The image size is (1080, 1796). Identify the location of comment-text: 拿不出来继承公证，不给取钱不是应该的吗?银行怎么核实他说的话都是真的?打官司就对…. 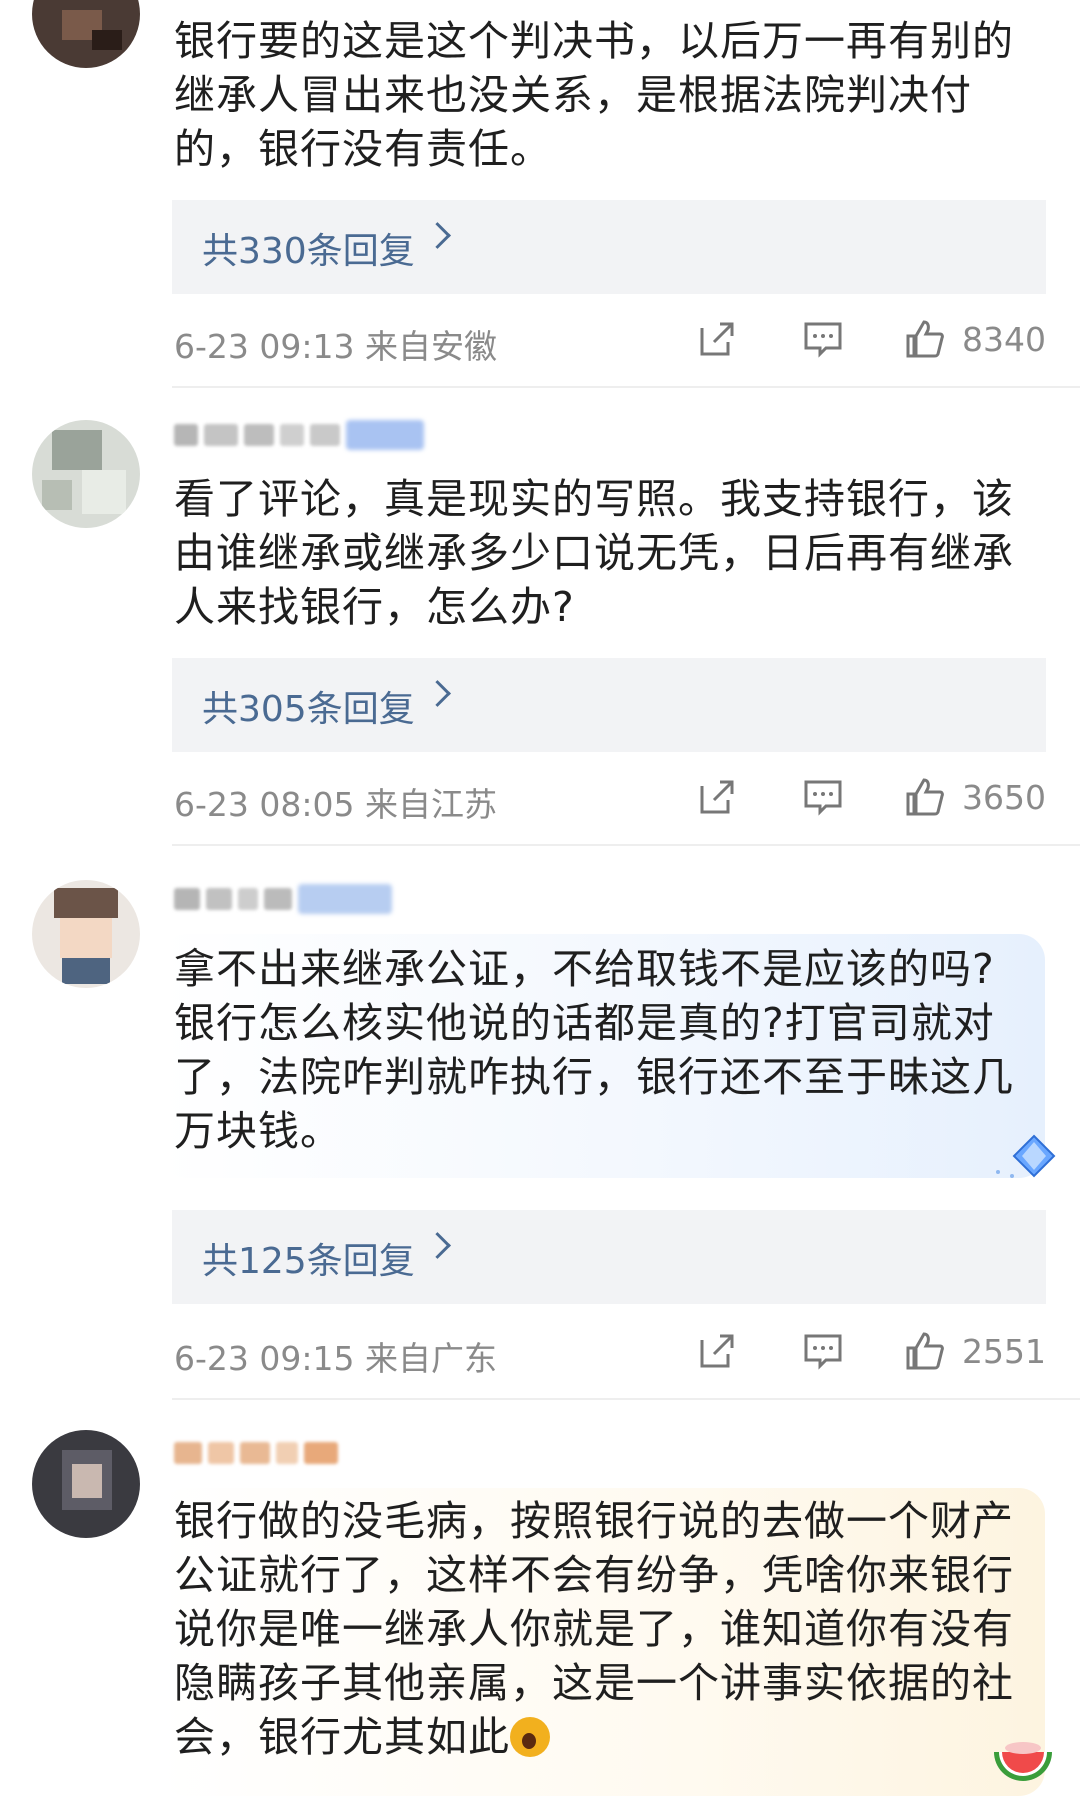
(594, 1050).